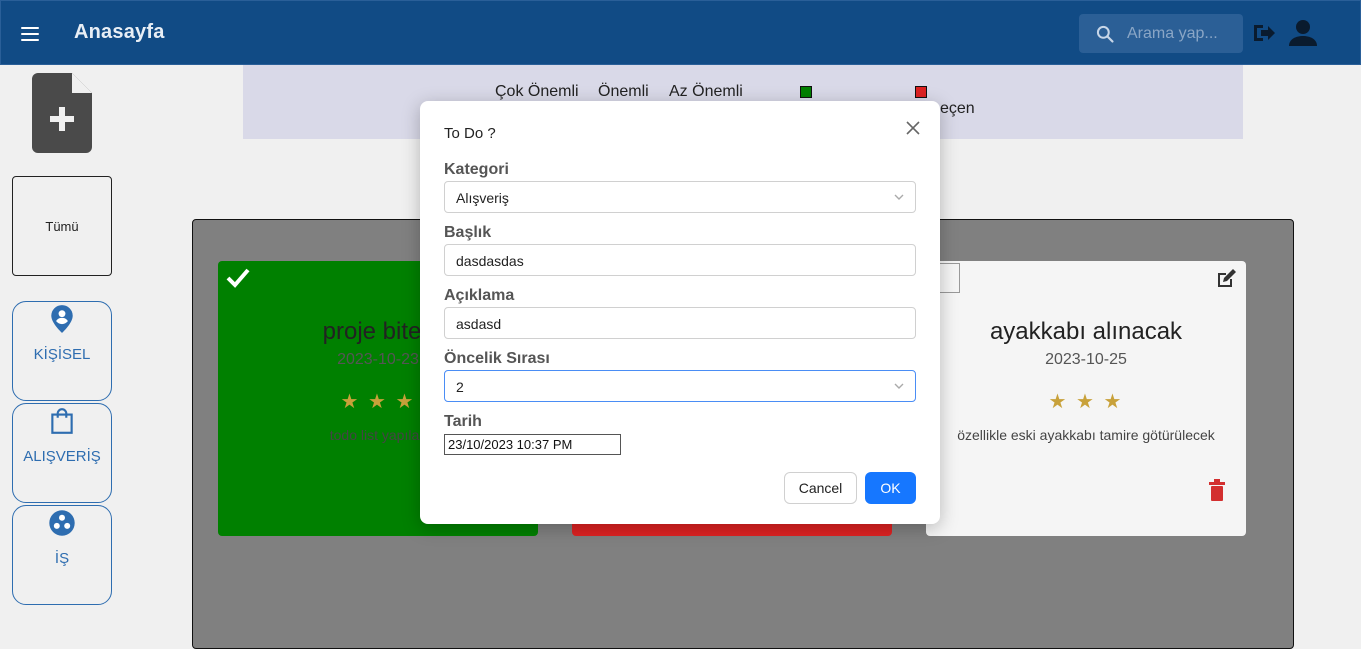 The height and width of the screenshot is (649, 1361). I want to click on workspaces-icon, so click(62, 523).